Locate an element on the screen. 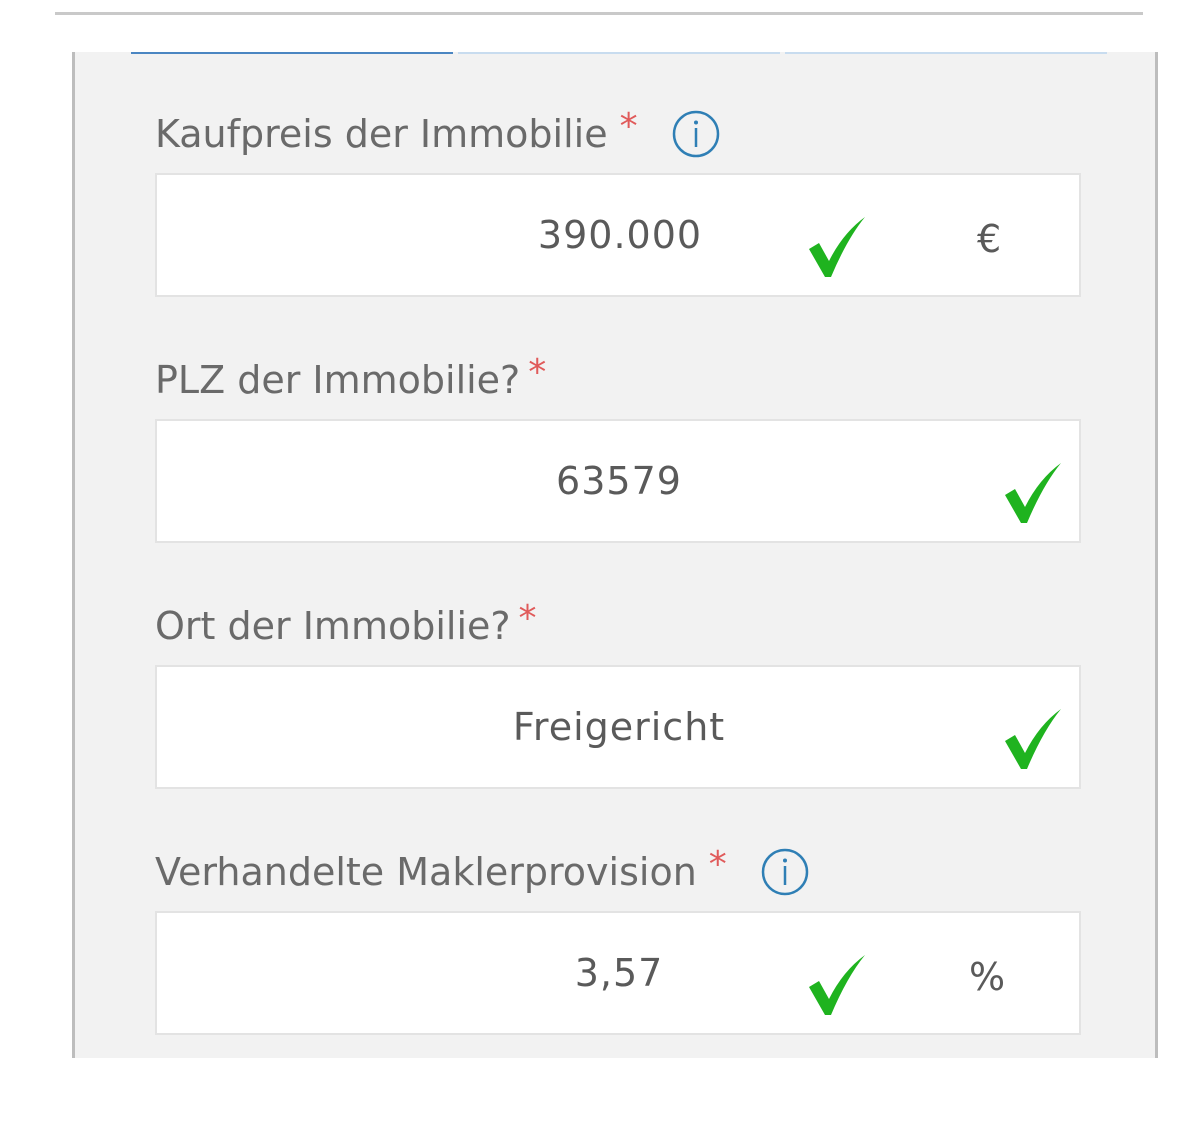 The height and width of the screenshot is (1125, 1179). currency-unit: € is located at coordinates (989, 239).